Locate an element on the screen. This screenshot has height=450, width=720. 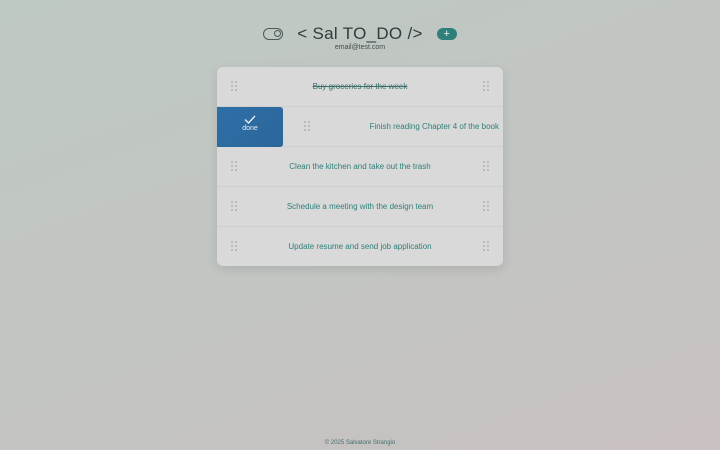
task-label: Update resume and send job application is located at coordinates (360, 246).